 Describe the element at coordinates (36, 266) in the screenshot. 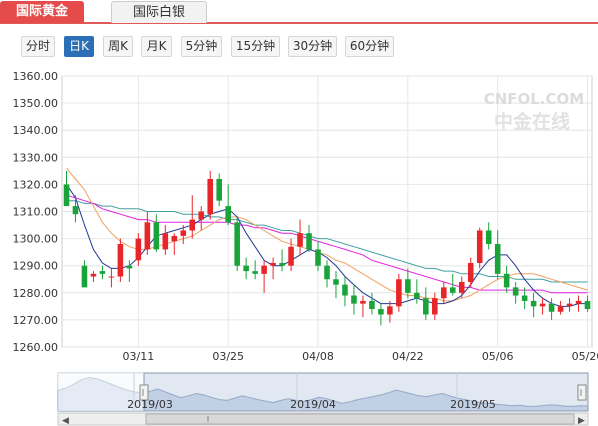

I see `y-tick-label: 1290.00` at that location.